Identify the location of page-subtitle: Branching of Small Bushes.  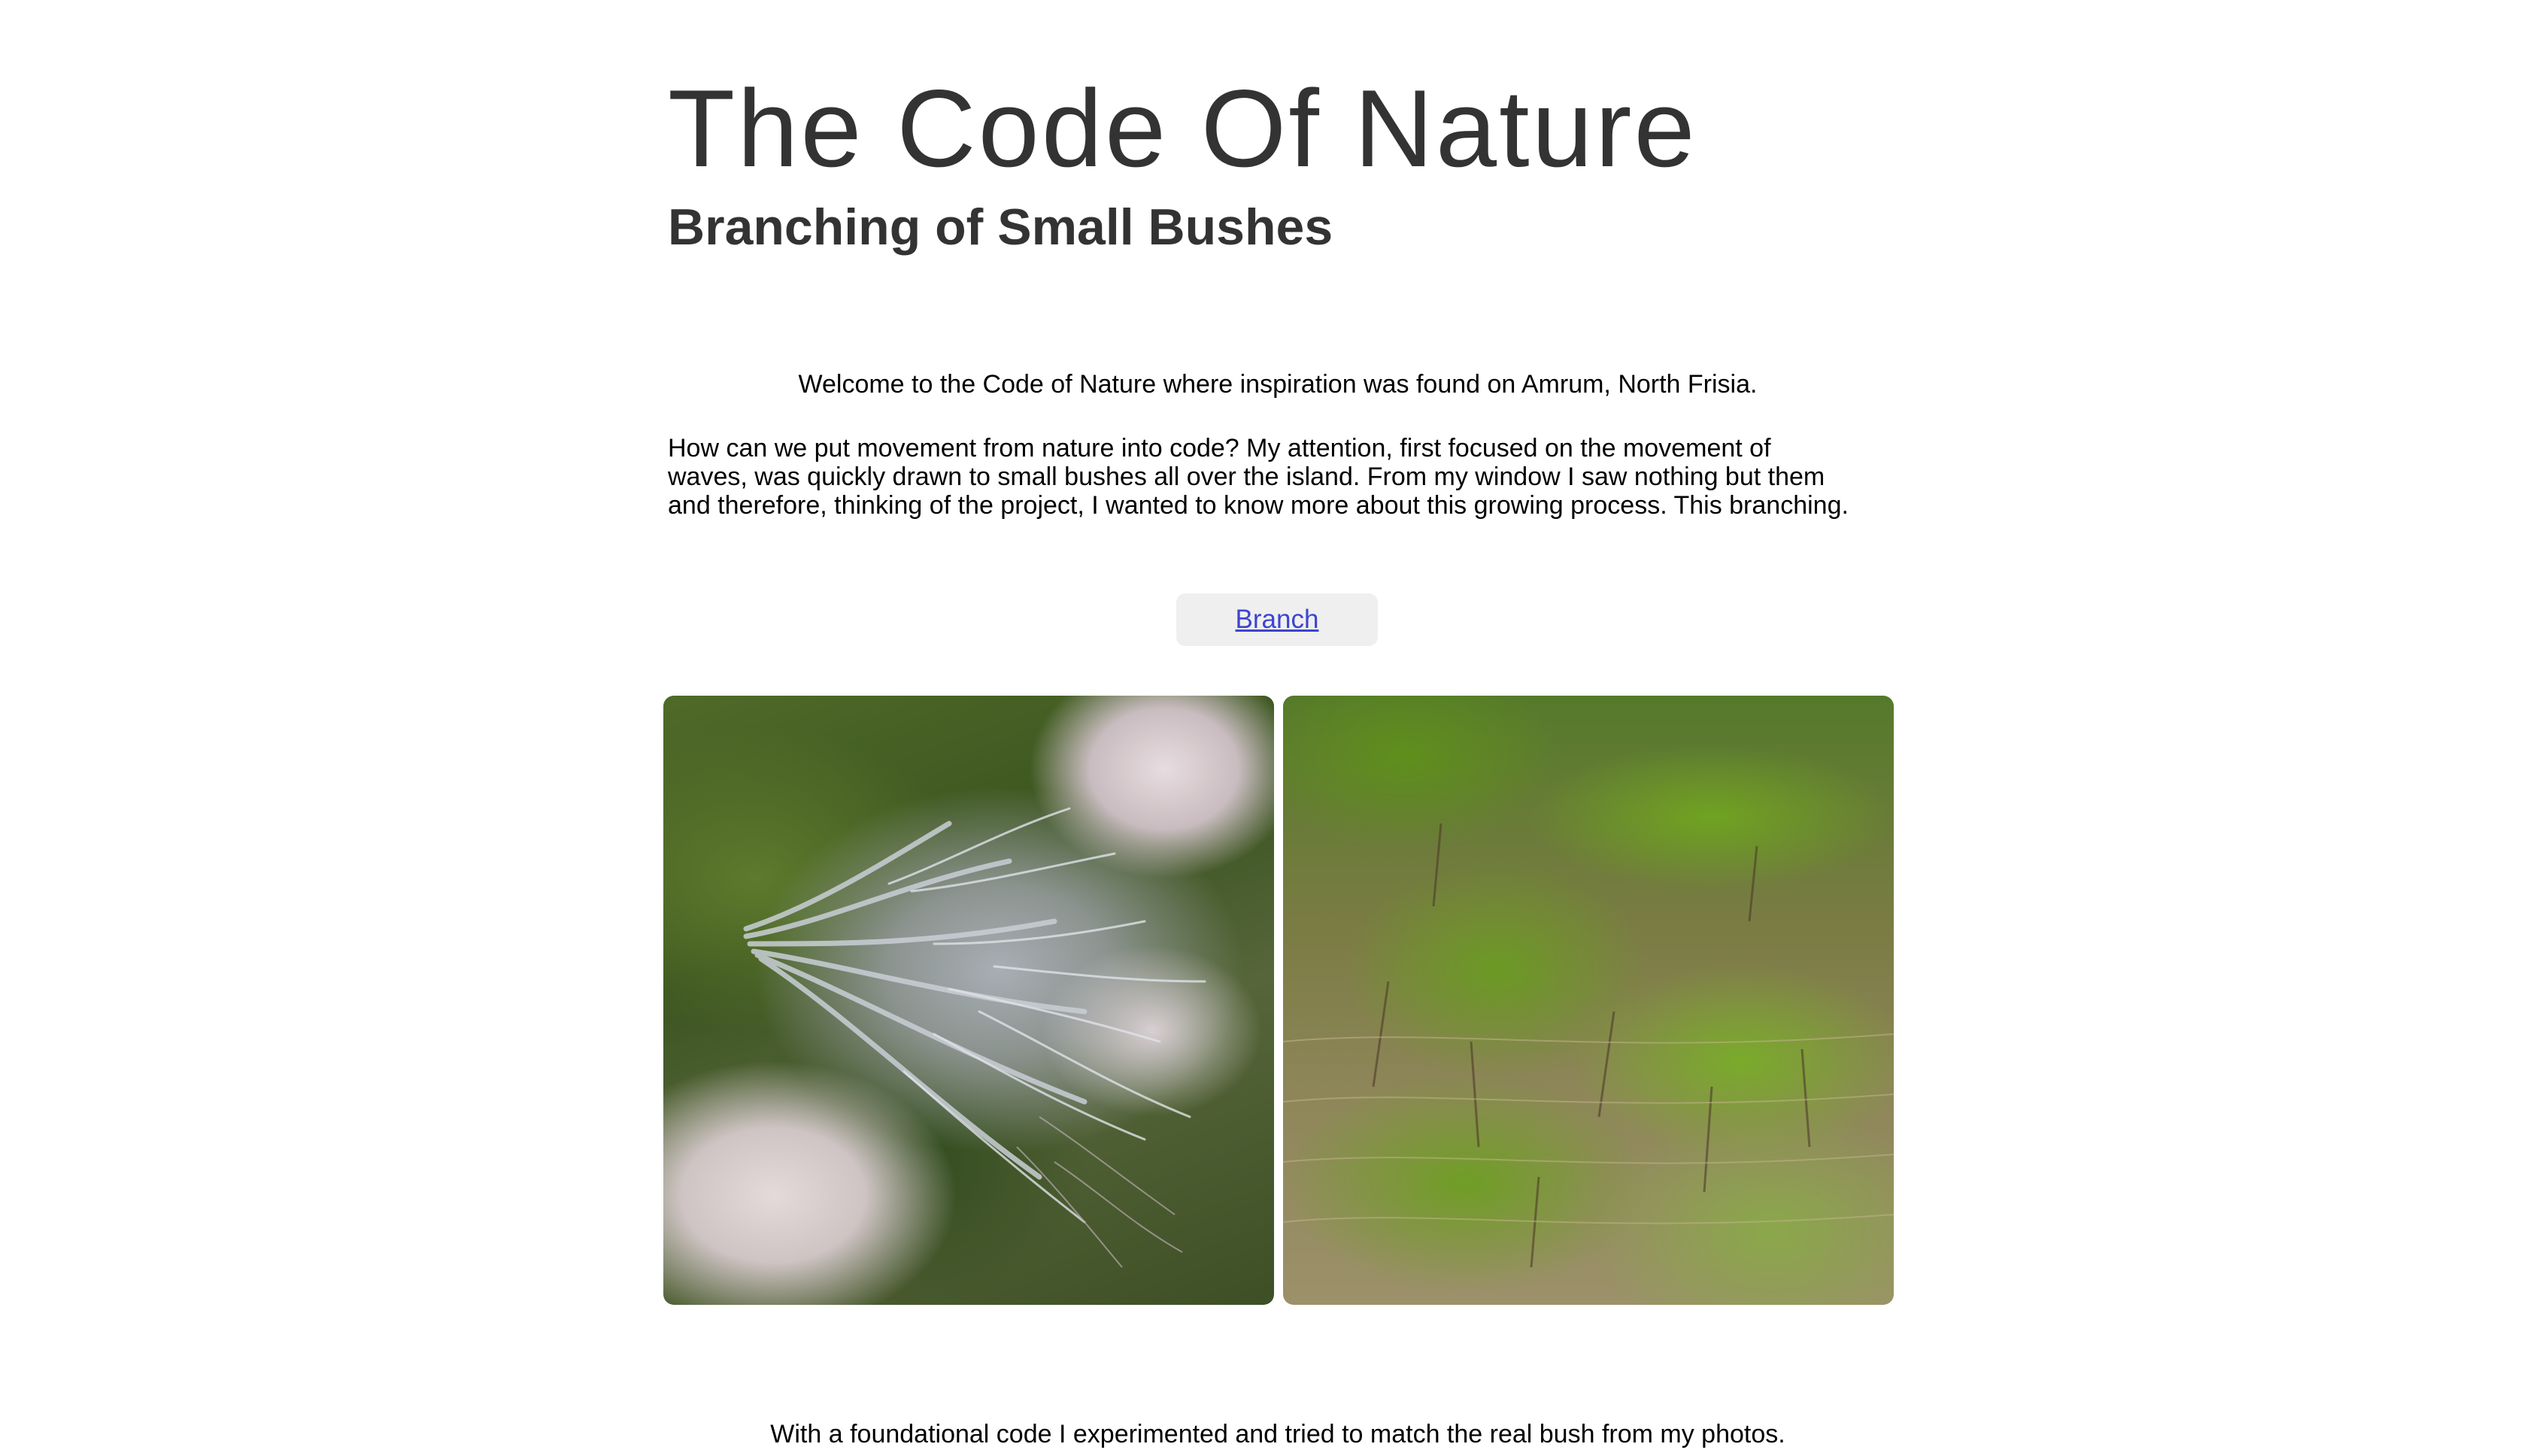
(1000, 228).